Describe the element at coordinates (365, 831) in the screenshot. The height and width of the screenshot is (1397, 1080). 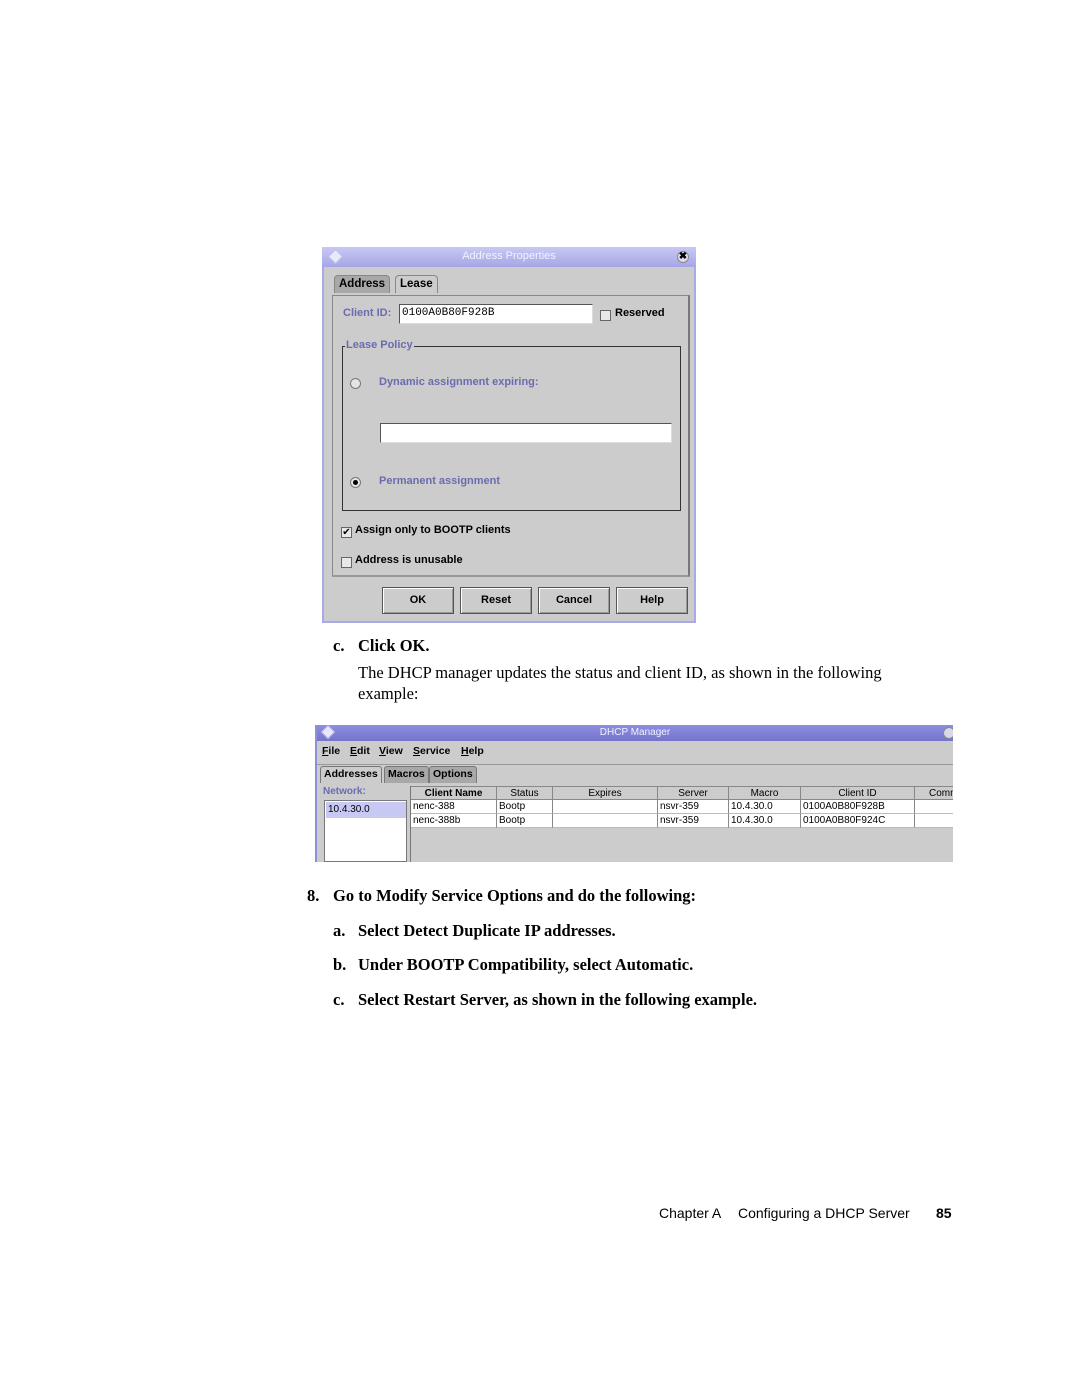
I see `network-list: 10.4.30.0` at that location.